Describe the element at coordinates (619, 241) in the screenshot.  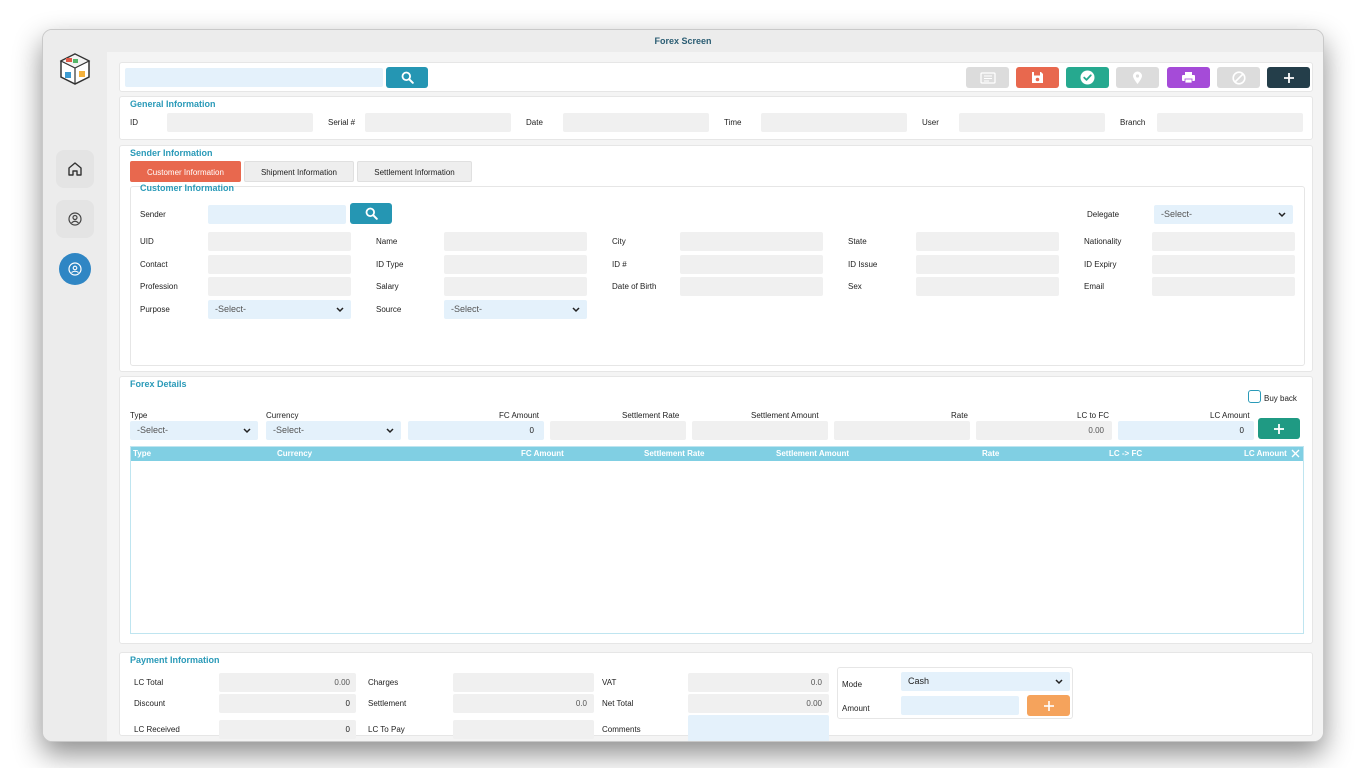
I see `city-label: City` at that location.